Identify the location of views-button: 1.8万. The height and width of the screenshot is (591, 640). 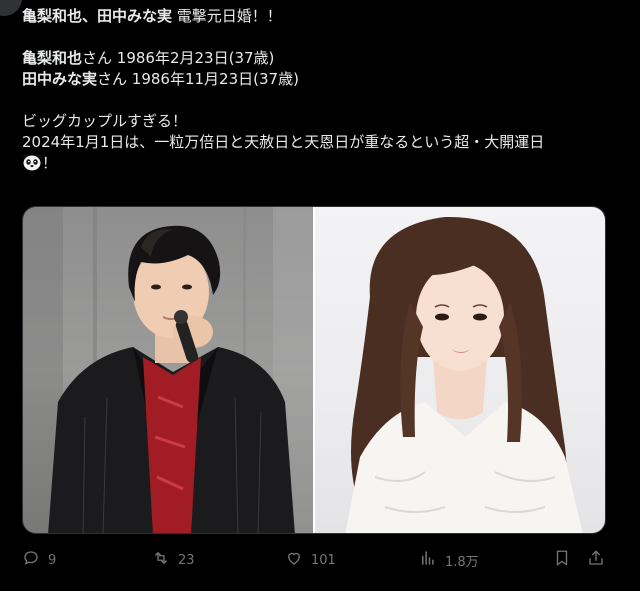
(486, 560).